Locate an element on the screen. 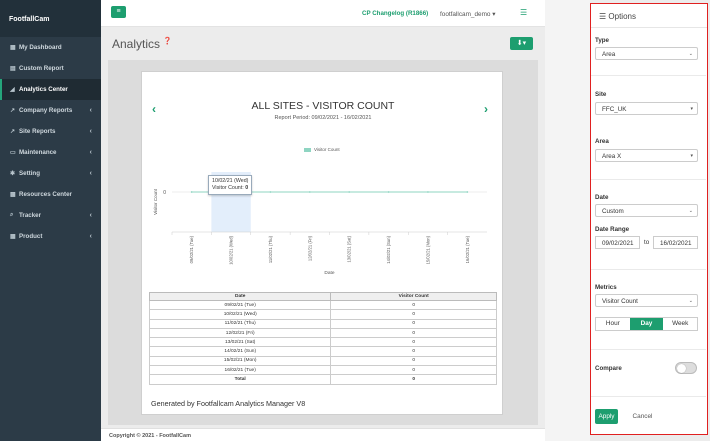 This screenshot has width=710, height=441. options-header: ☰ Options is located at coordinates (649, 16).